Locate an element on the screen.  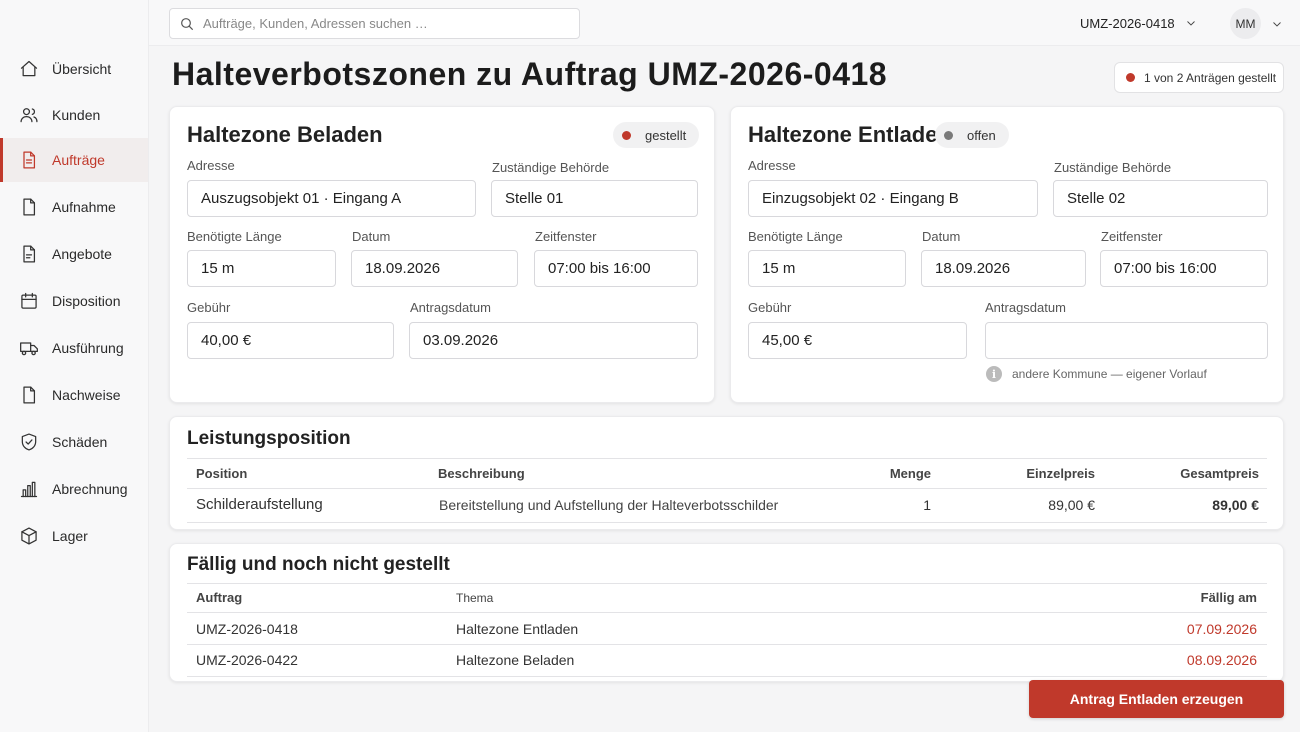
address-field: Einzugsobjekt 02 · Eingang B is located at coordinates (893, 198).